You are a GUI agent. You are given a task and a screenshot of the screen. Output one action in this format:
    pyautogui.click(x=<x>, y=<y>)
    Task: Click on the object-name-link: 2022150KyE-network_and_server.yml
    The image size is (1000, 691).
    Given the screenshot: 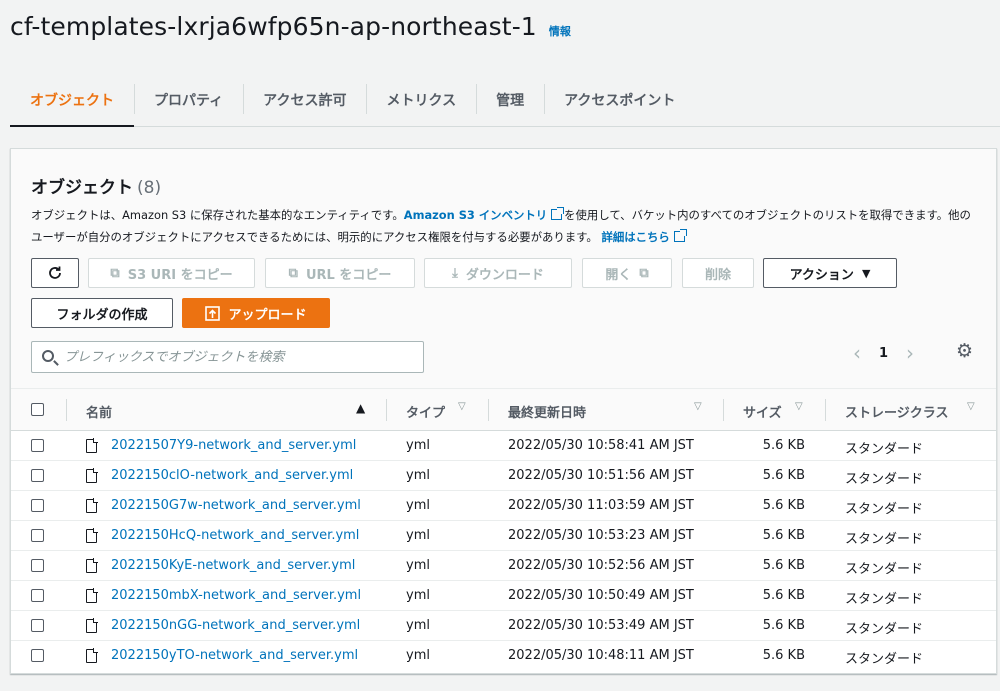 What is the action you would take?
    pyautogui.click(x=233, y=565)
    